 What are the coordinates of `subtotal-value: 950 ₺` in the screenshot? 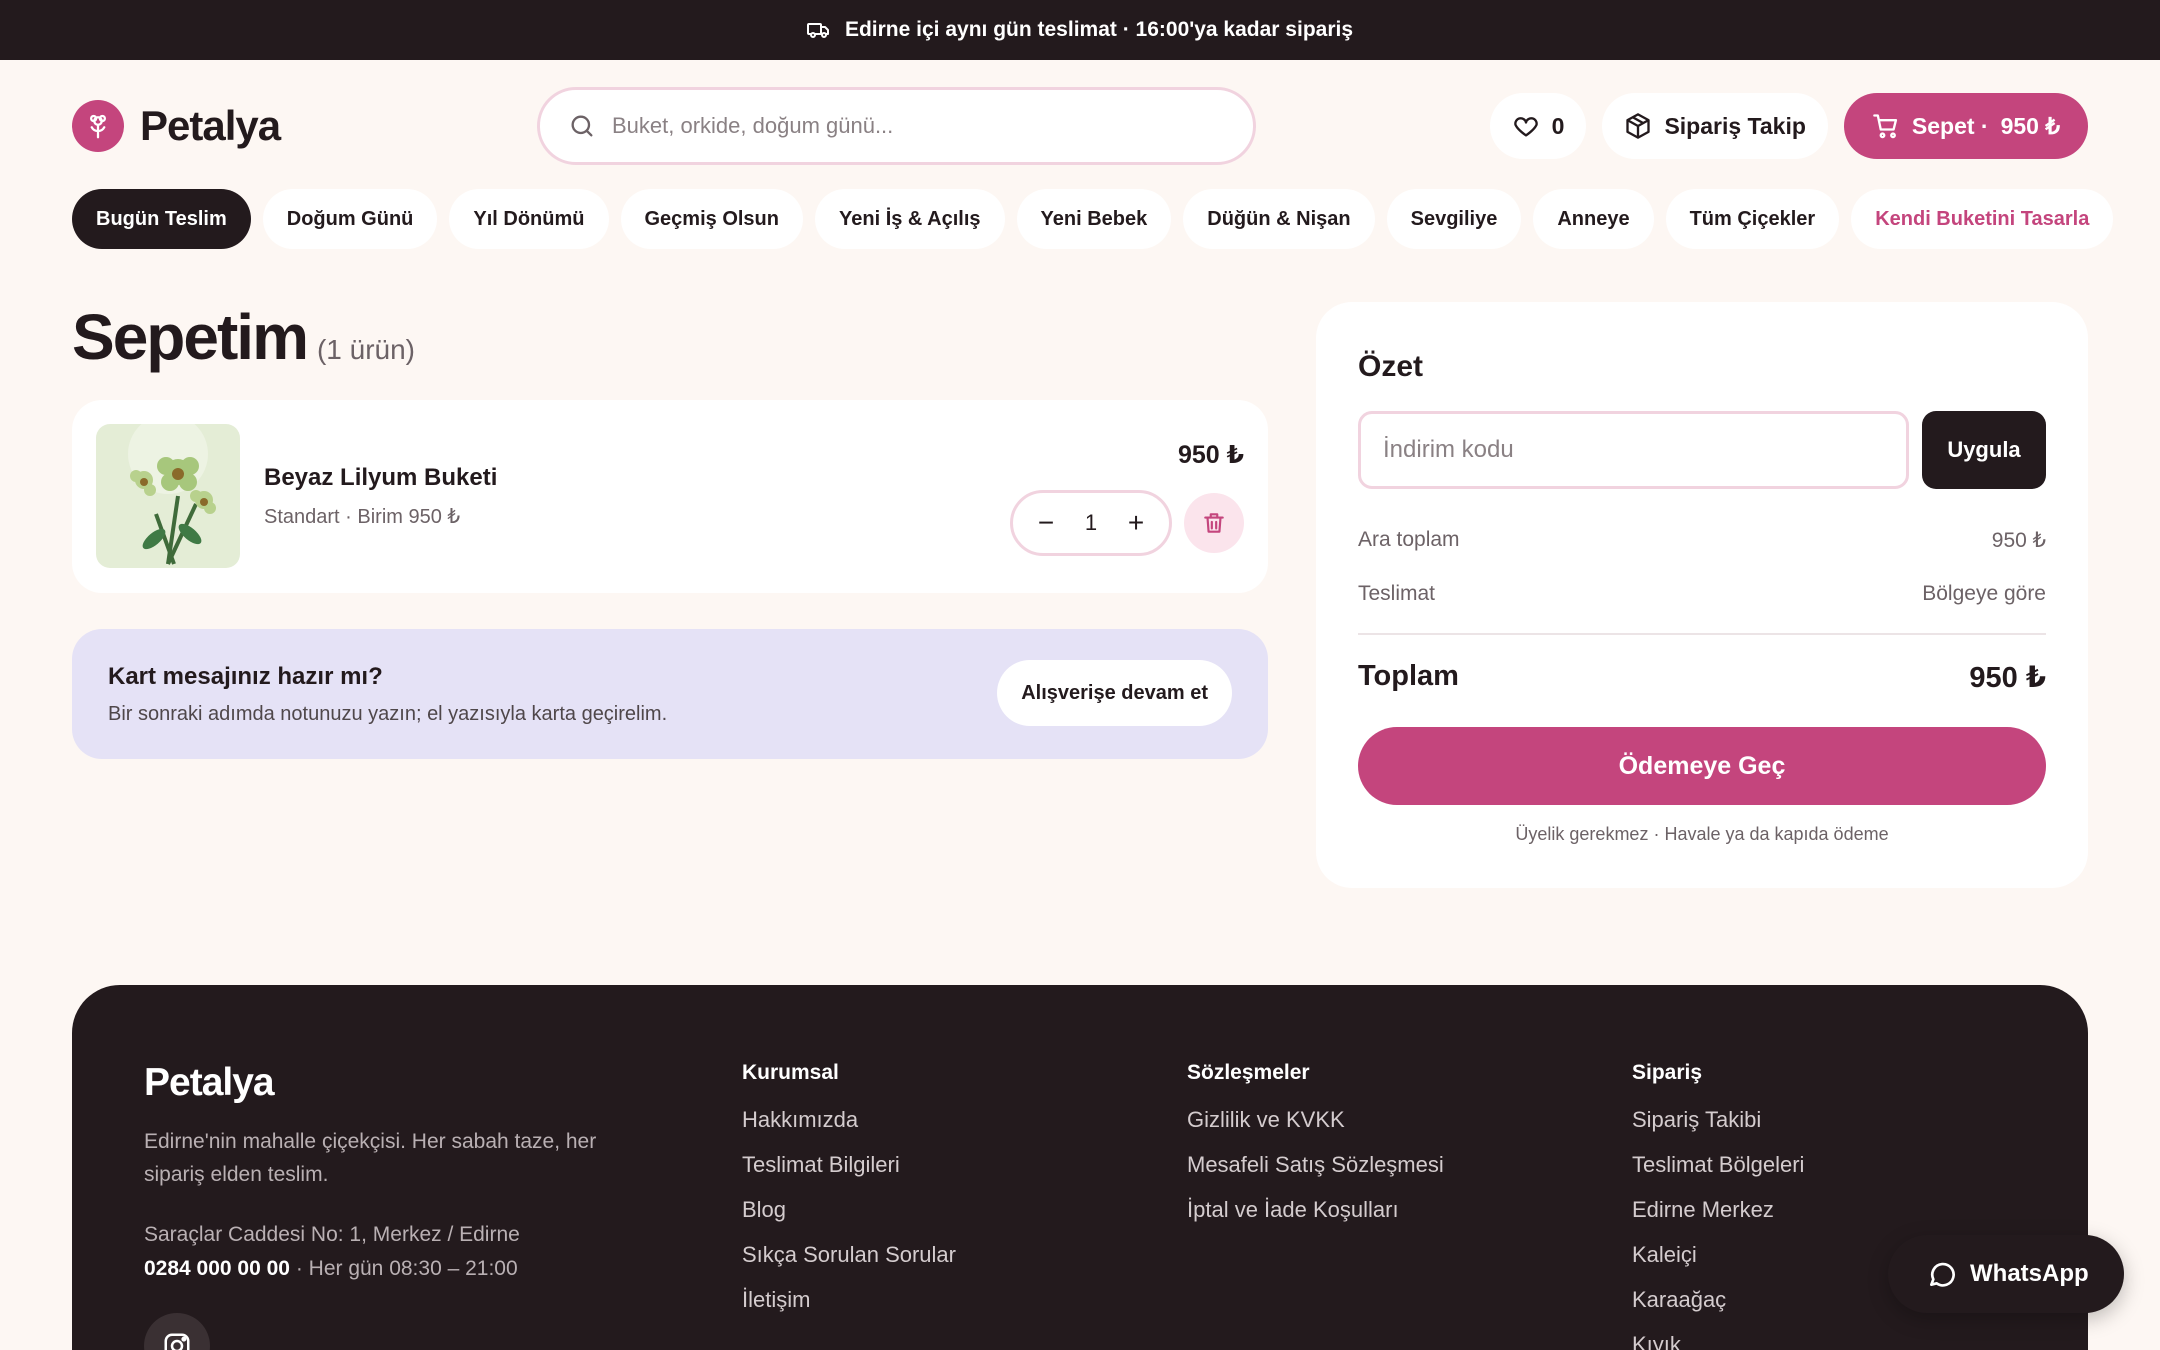 It's located at (2018, 540).